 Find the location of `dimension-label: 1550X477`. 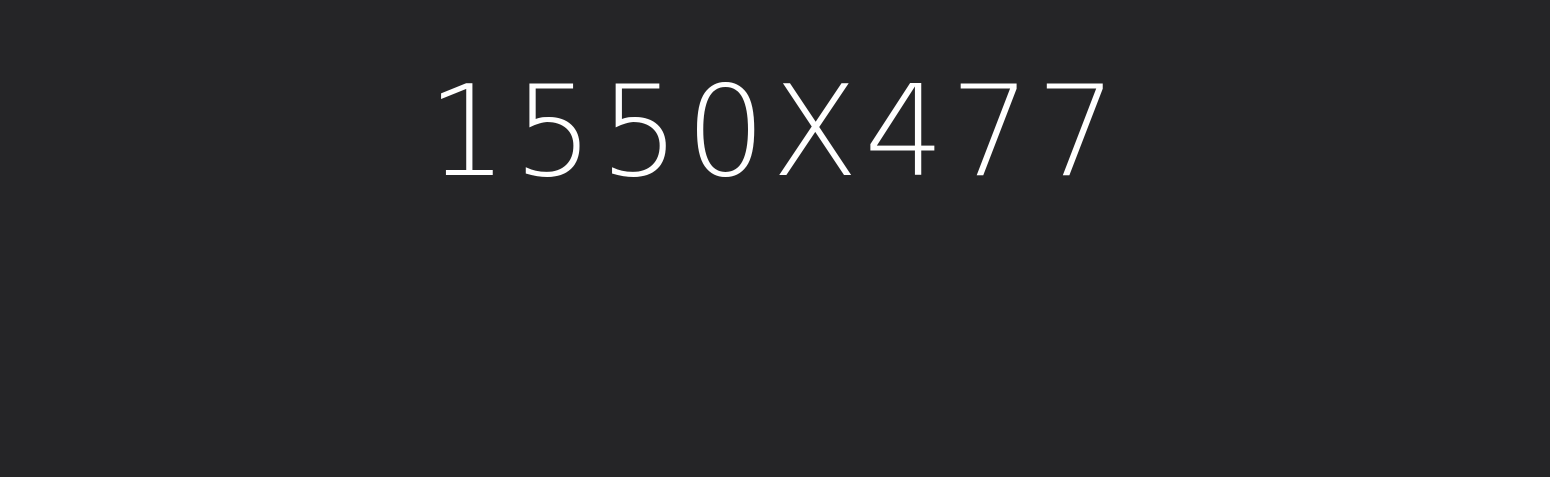

dimension-label: 1550X477 is located at coordinates (775, 131).